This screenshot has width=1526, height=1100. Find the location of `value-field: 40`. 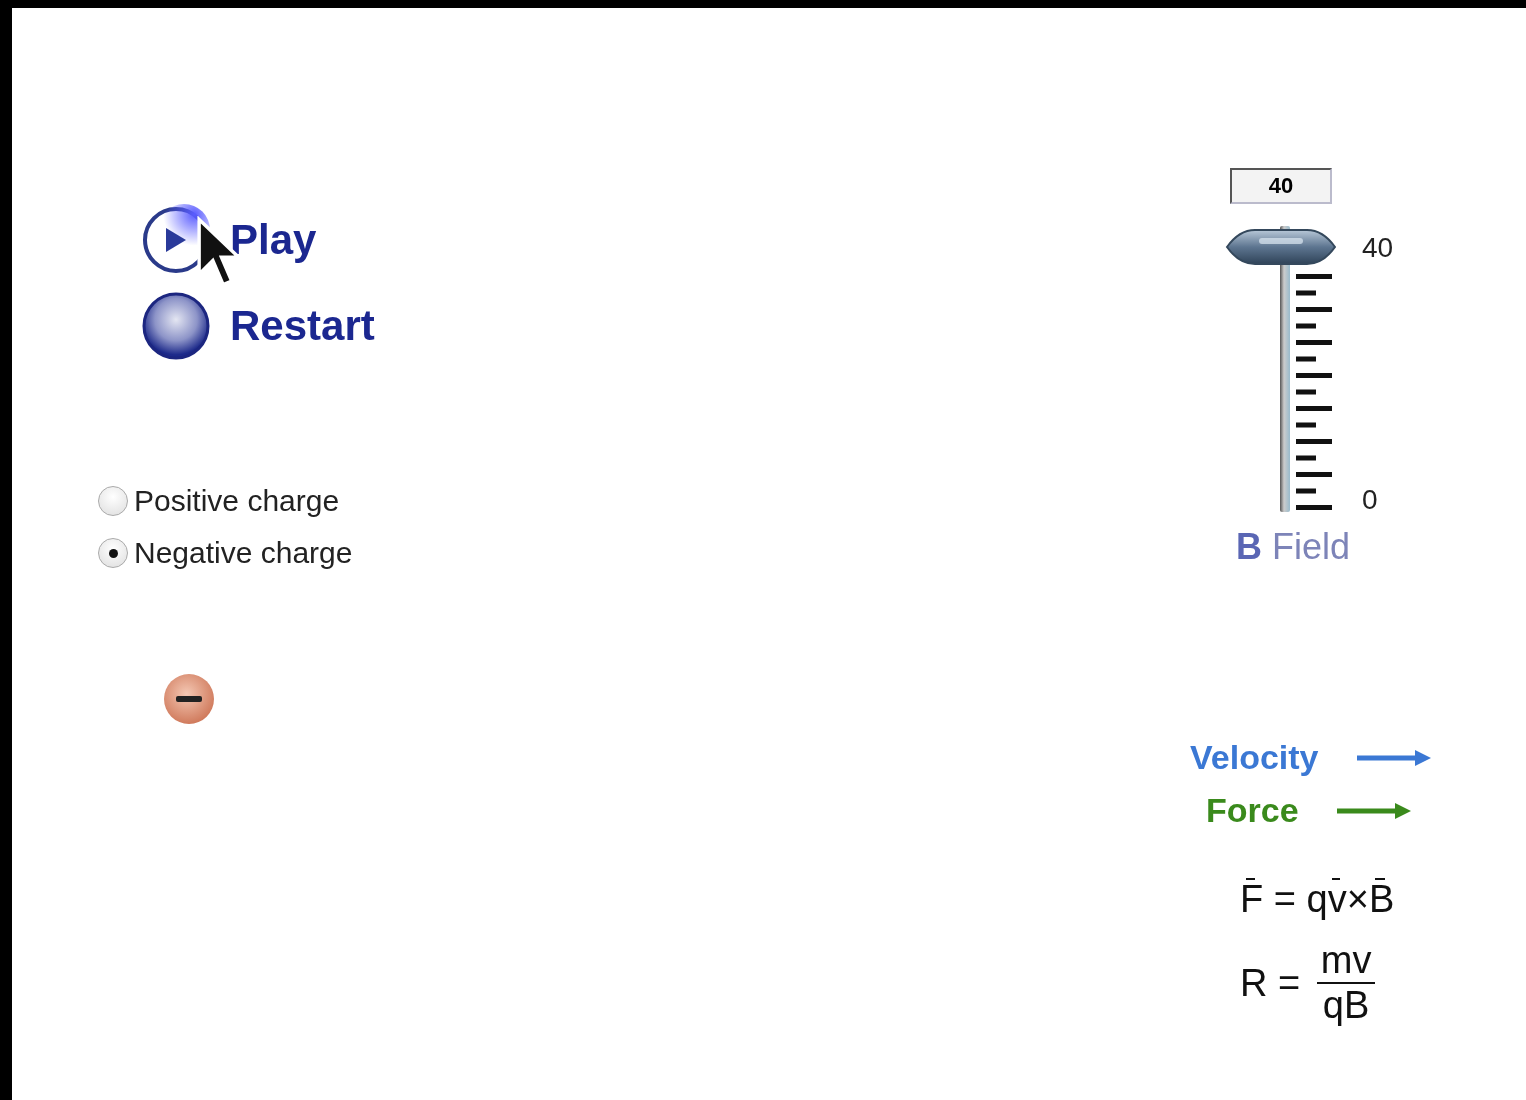

value-field: 40 is located at coordinates (1281, 186).